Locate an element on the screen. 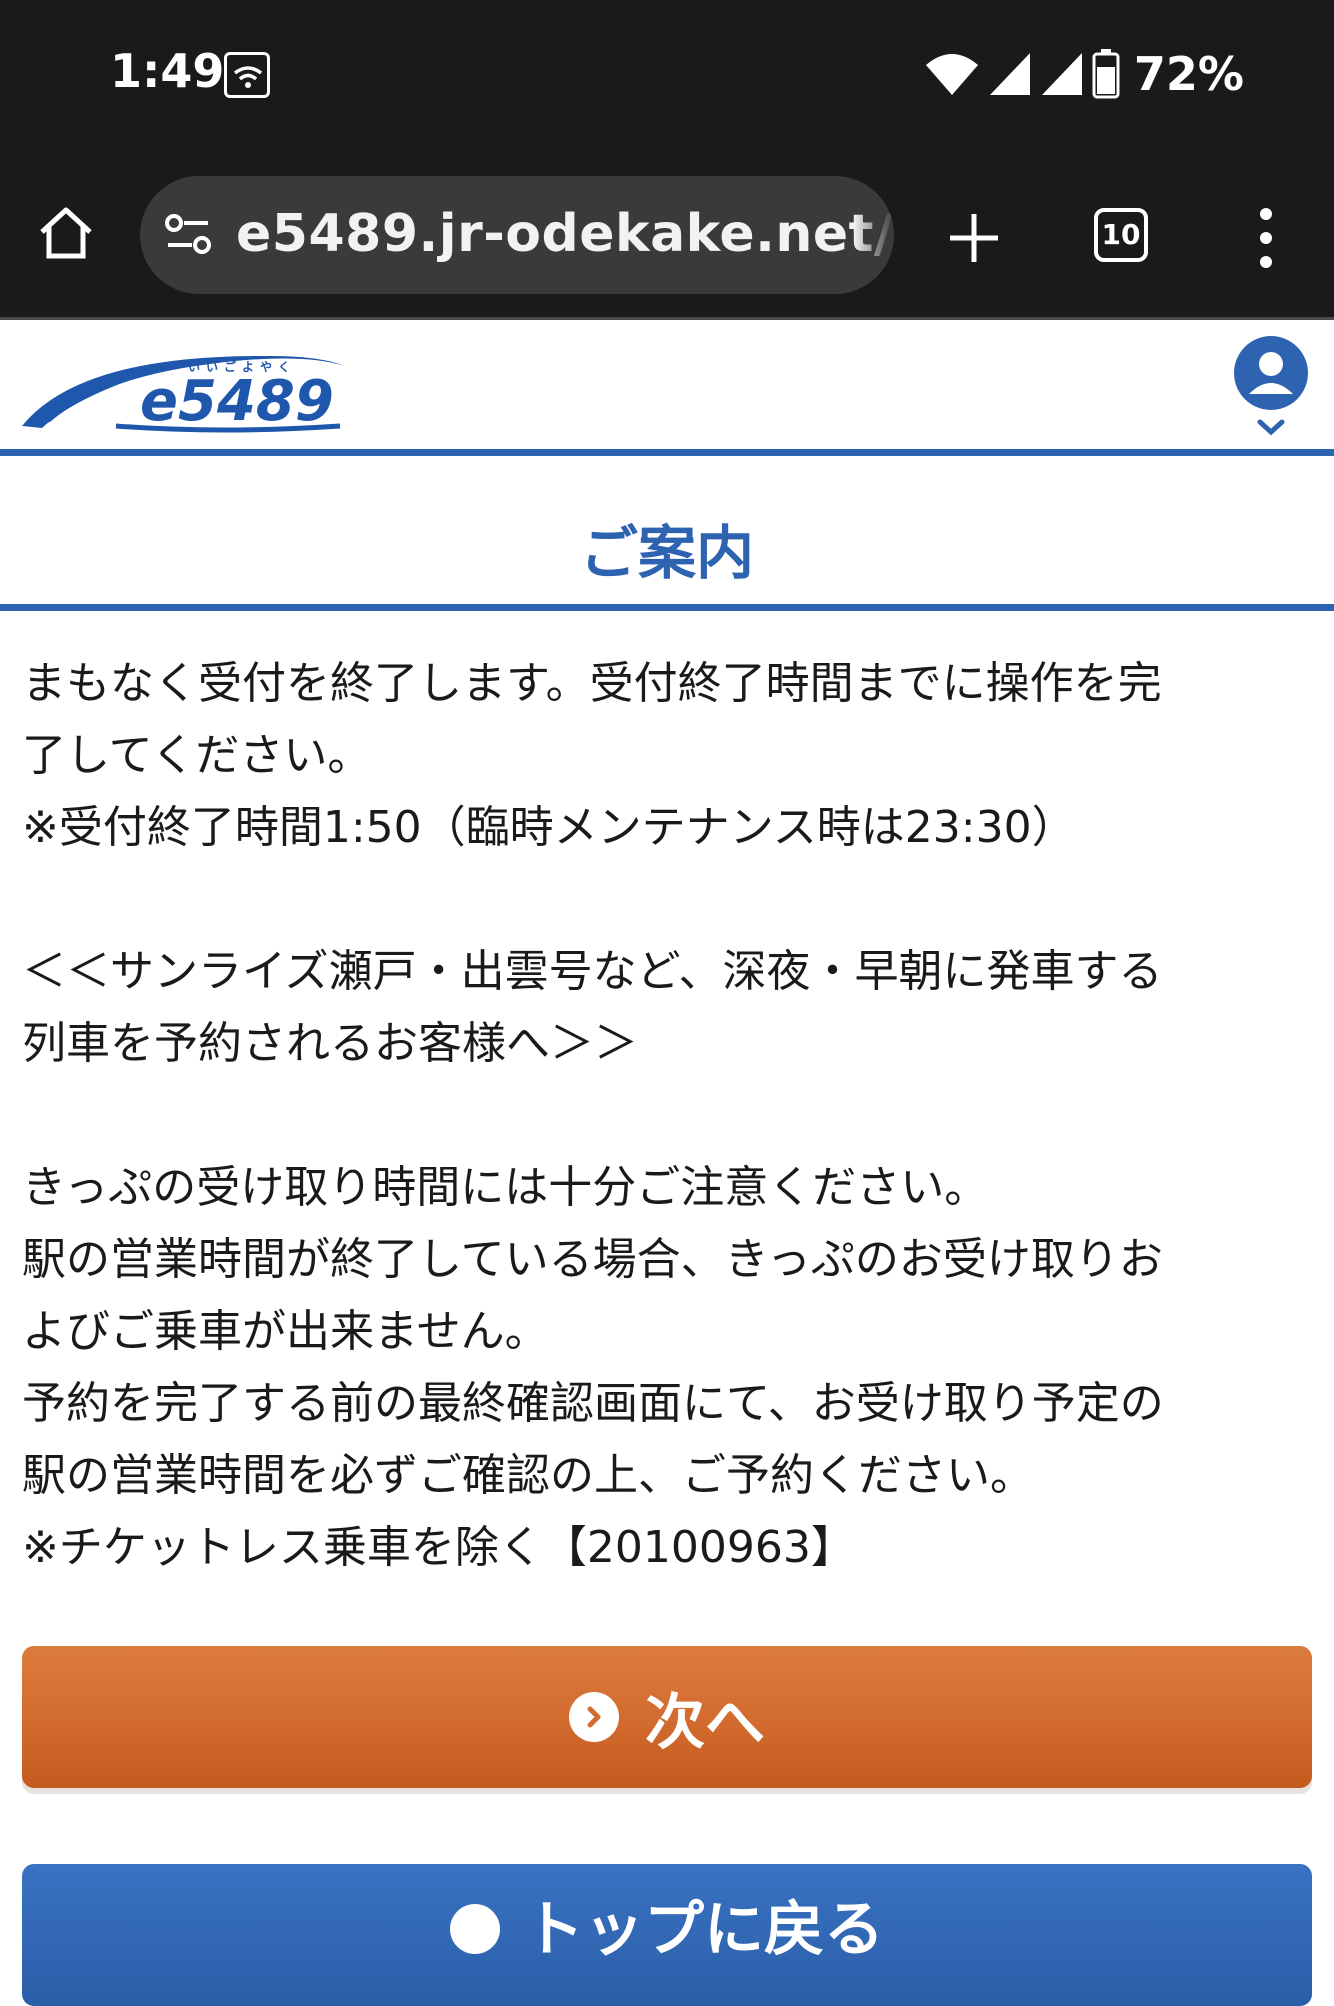 The width and height of the screenshot is (1334, 2006). logo-text: e5489 is located at coordinates (237, 401).